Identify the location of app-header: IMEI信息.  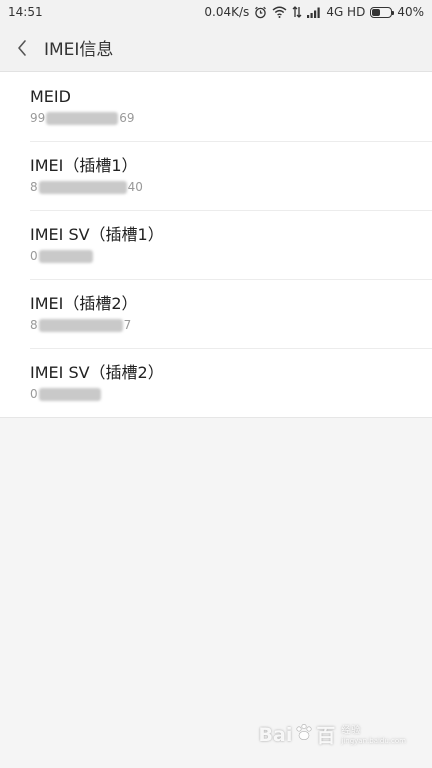
(216, 48).